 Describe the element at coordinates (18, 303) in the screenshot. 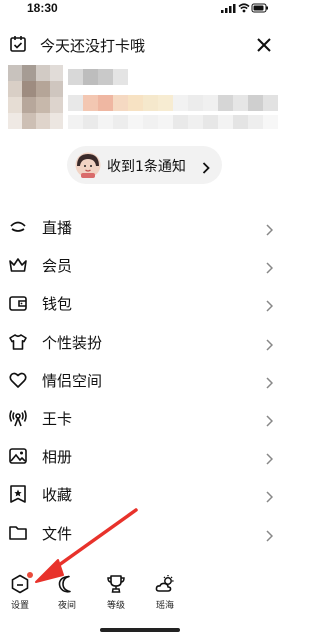

I see `wallet-icon` at that location.